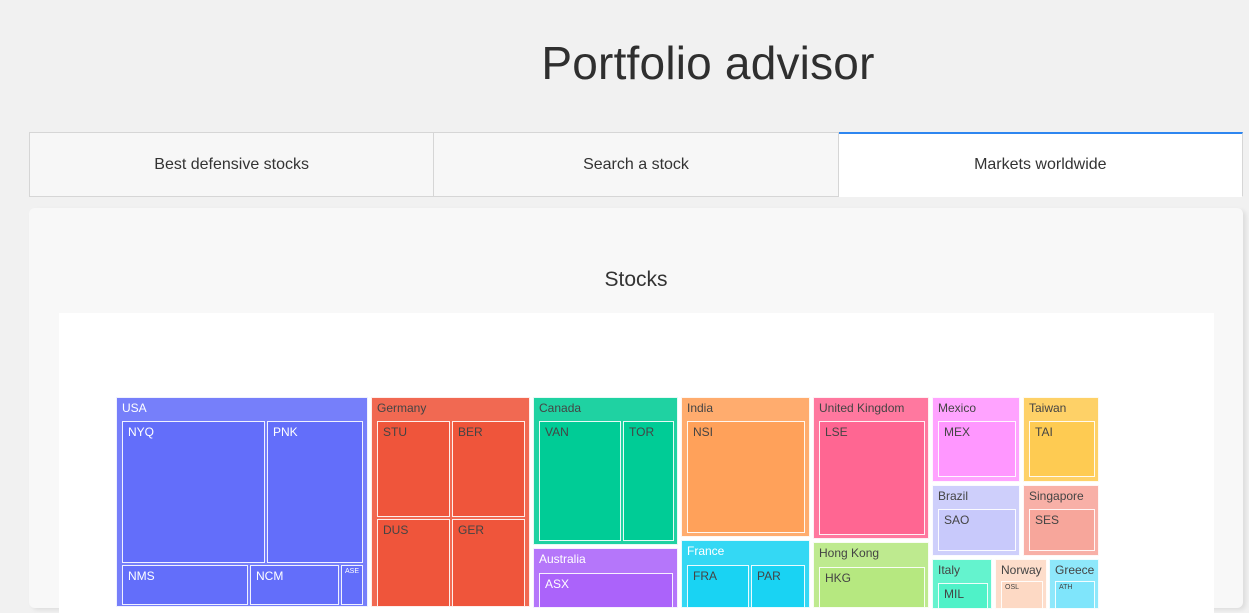  I want to click on treemap-group-hong-kong: Hong Kong HKG, so click(871, 575).